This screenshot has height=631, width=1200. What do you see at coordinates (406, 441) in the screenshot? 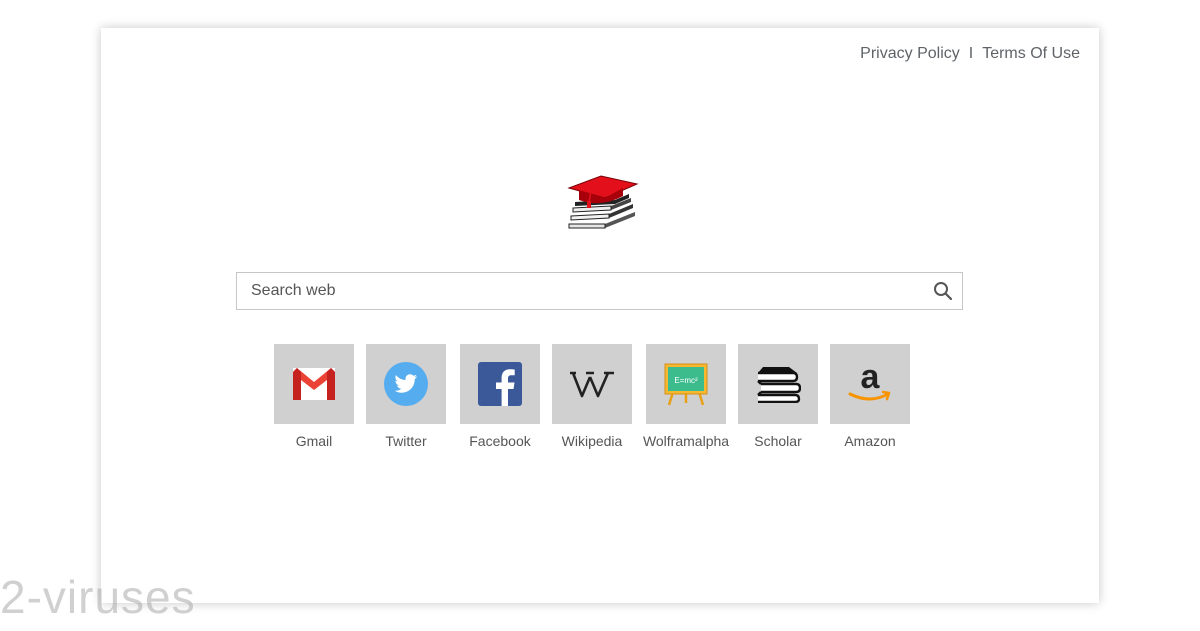
I see `shortcut-label: Twitter` at bounding box center [406, 441].